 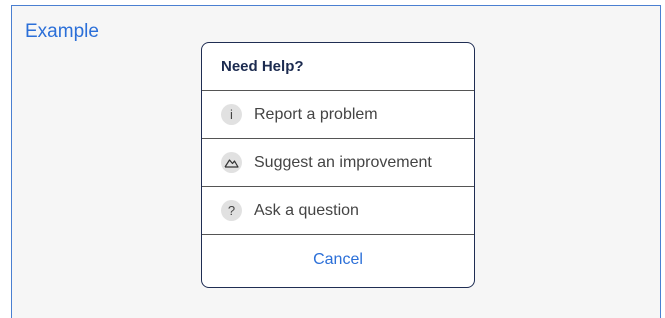 I want to click on mountain-icon-graphic, so click(x=231, y=163).